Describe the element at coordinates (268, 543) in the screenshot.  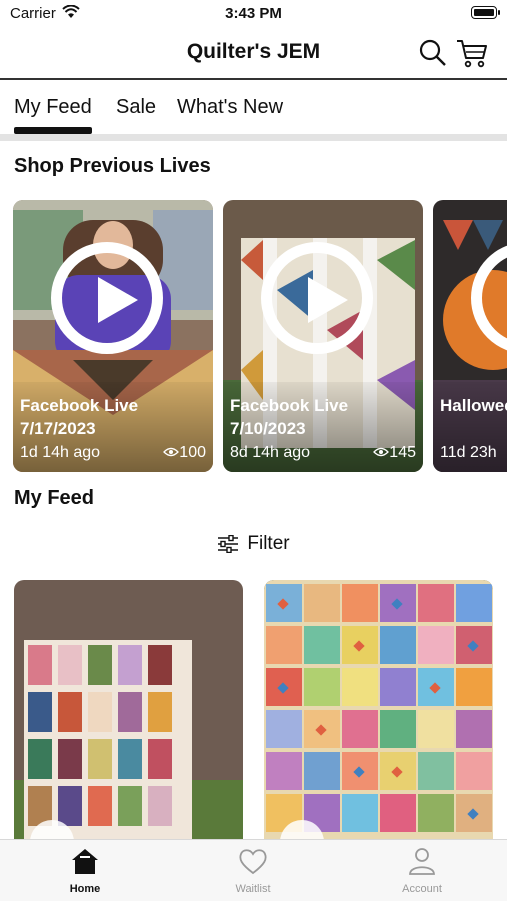
I see `filter-label: Filter` at that location.